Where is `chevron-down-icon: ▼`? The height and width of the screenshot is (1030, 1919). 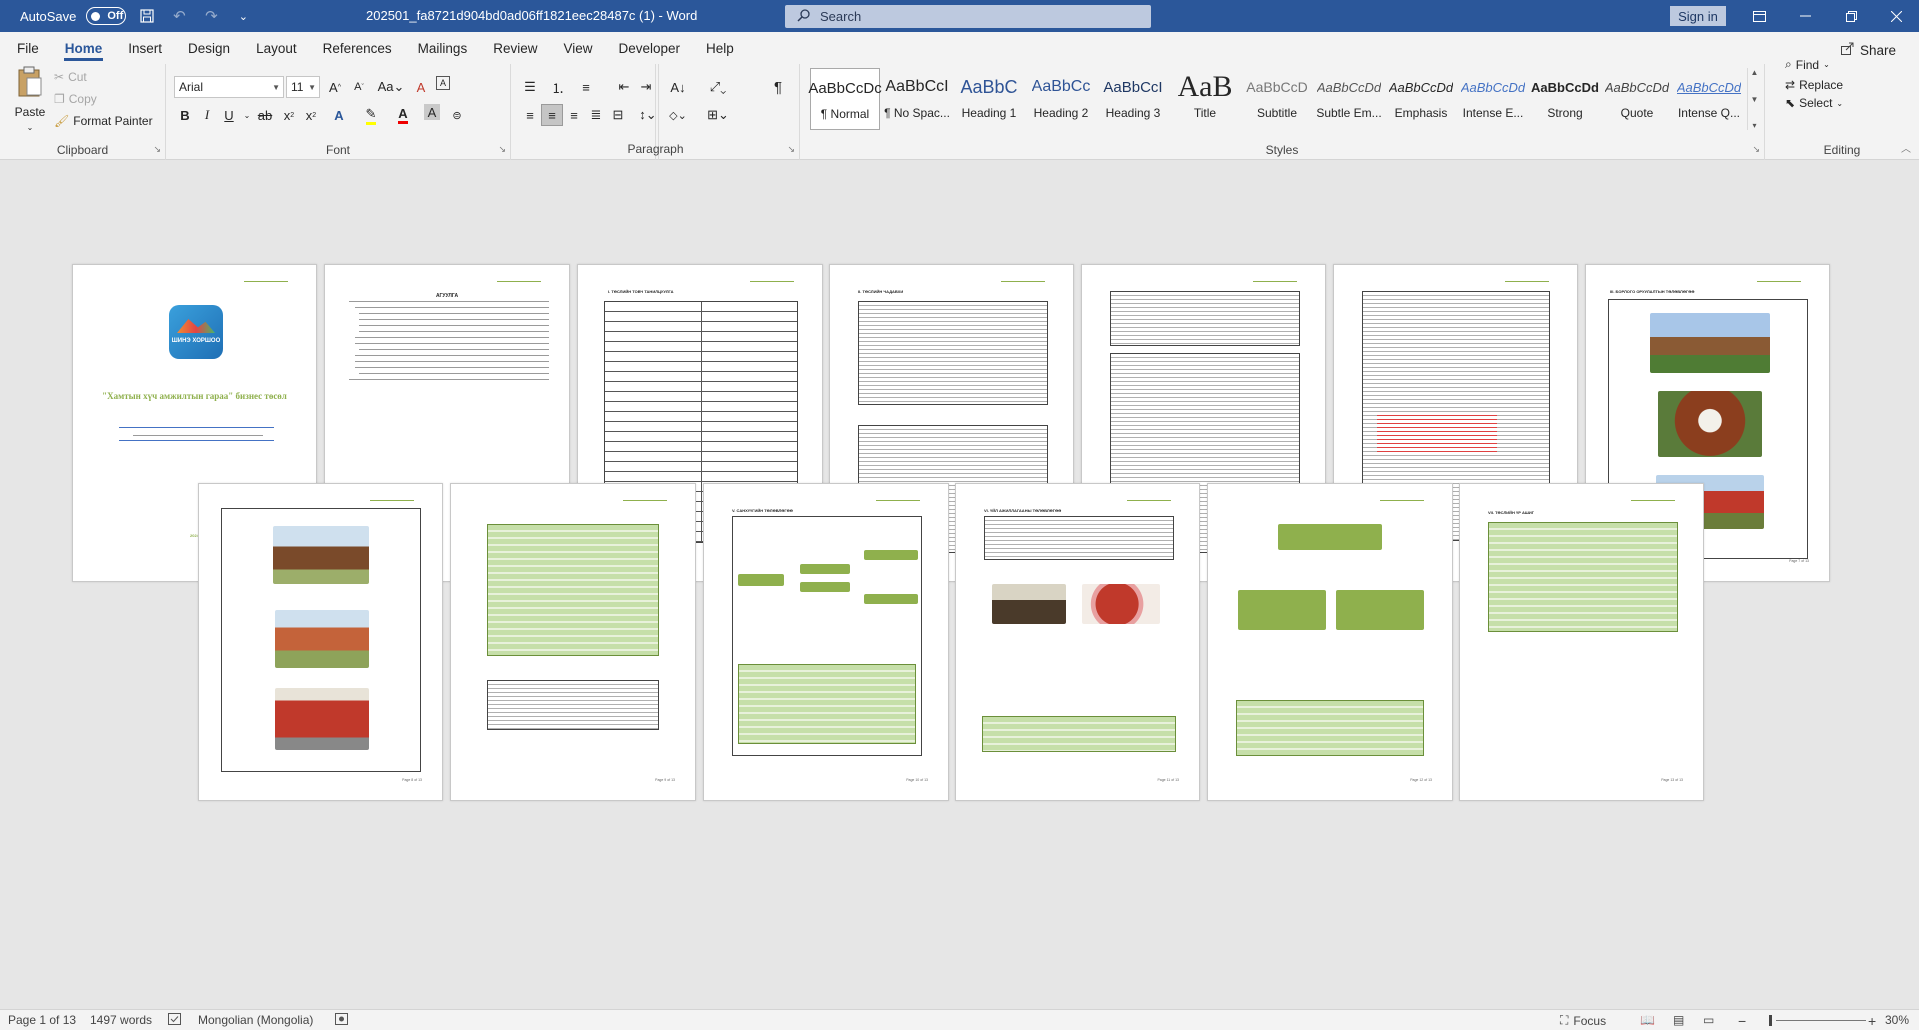 chevron-down-icon: ▼ is located at coordinates (1755, 99).